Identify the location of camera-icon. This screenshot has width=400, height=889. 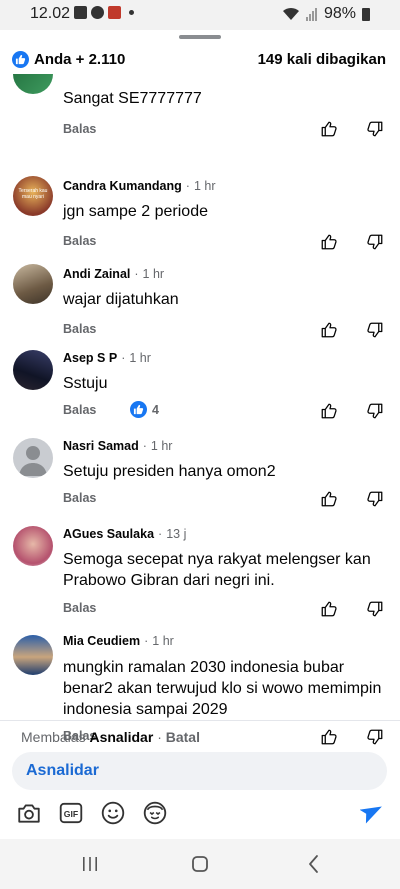
(29, 813).